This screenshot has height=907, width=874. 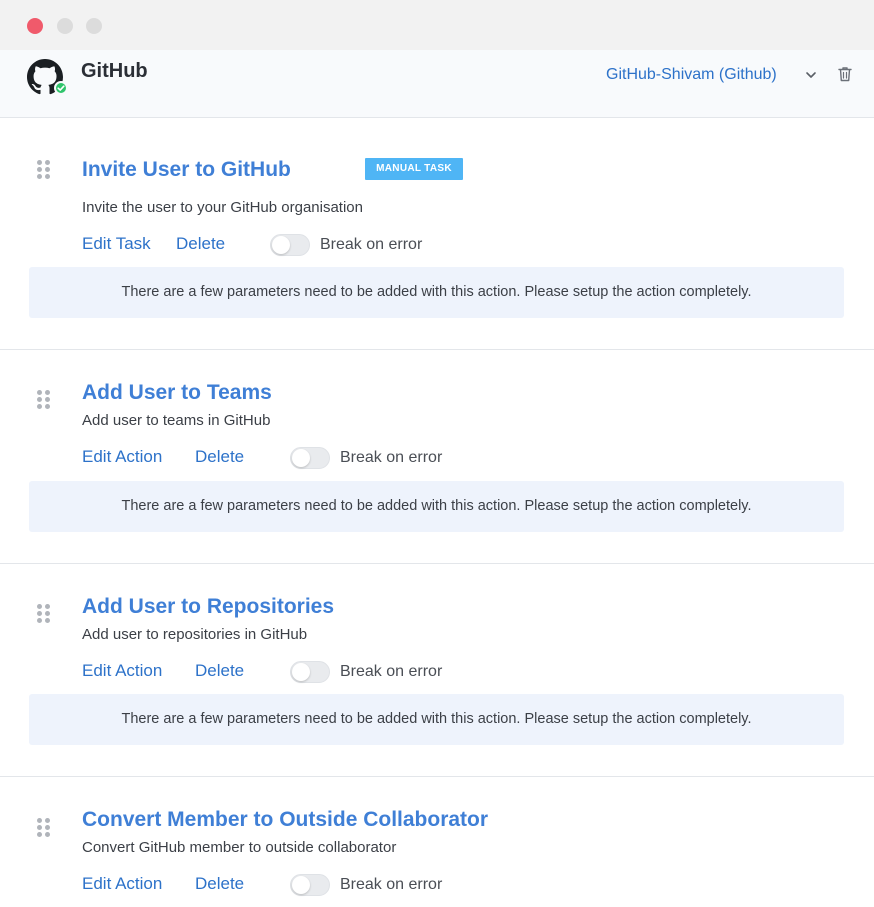 I want to click on task-title: Add User to Repositories, so click(x=208, y=607).